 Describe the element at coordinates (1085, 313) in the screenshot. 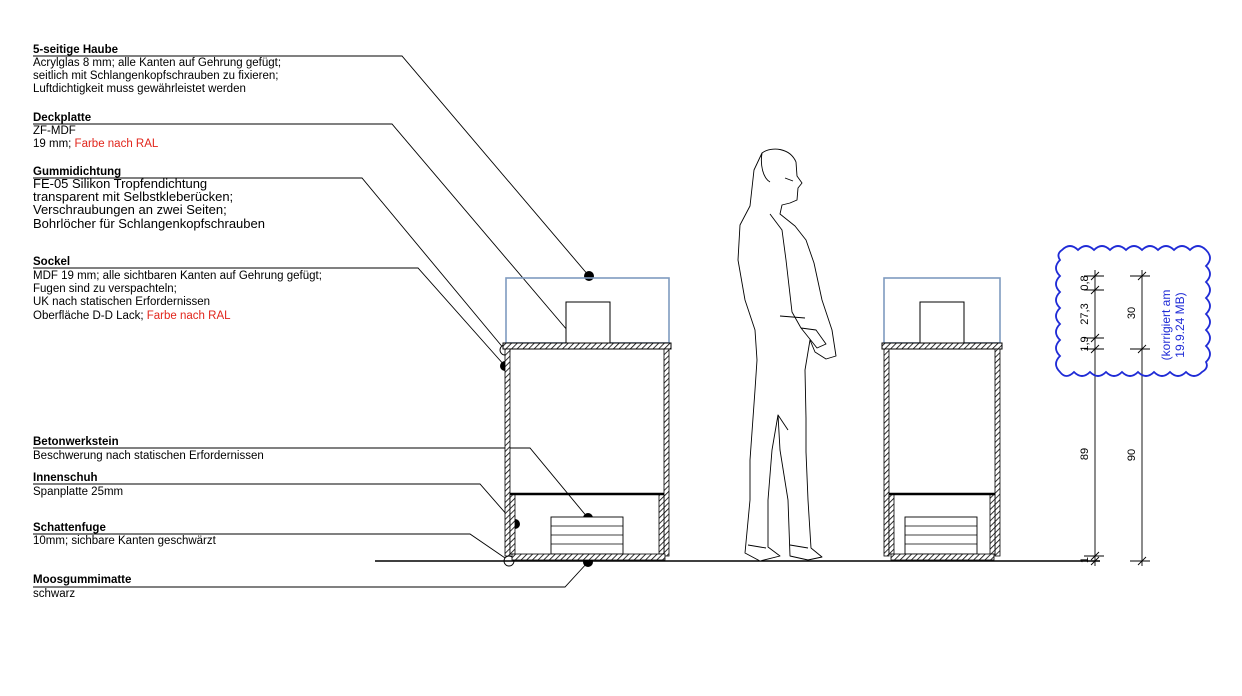

I see `dimension-label: 27,3` at that location.